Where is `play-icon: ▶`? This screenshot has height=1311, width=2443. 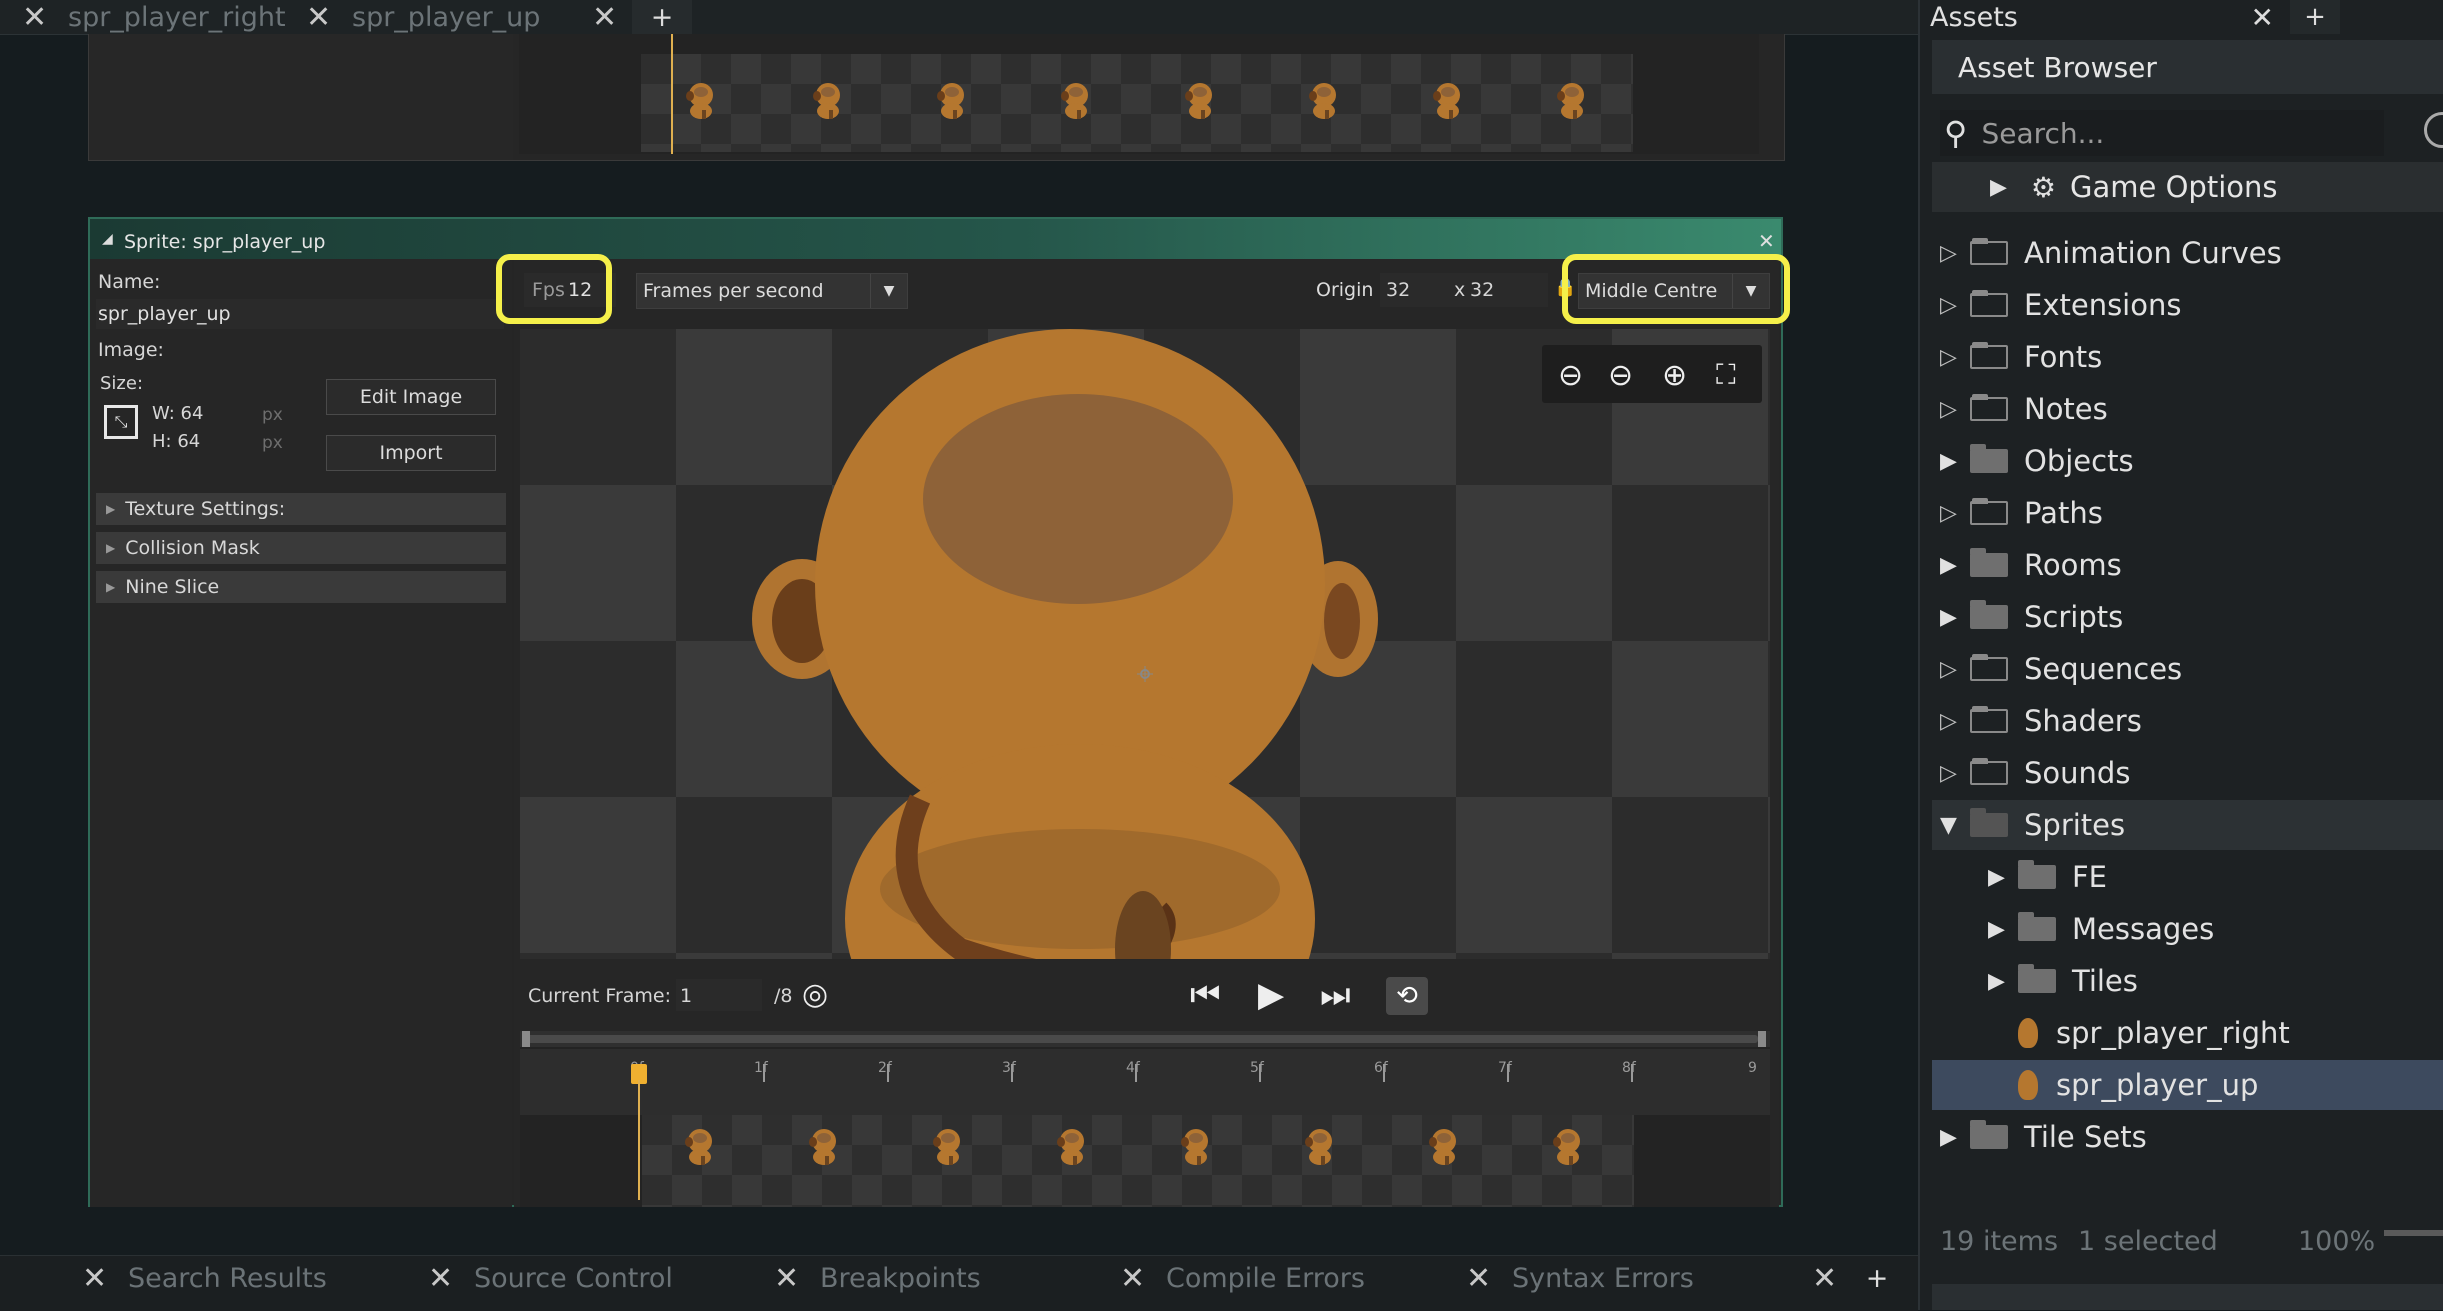 play-icon: ▶ is located at coordinates (1271, 995).